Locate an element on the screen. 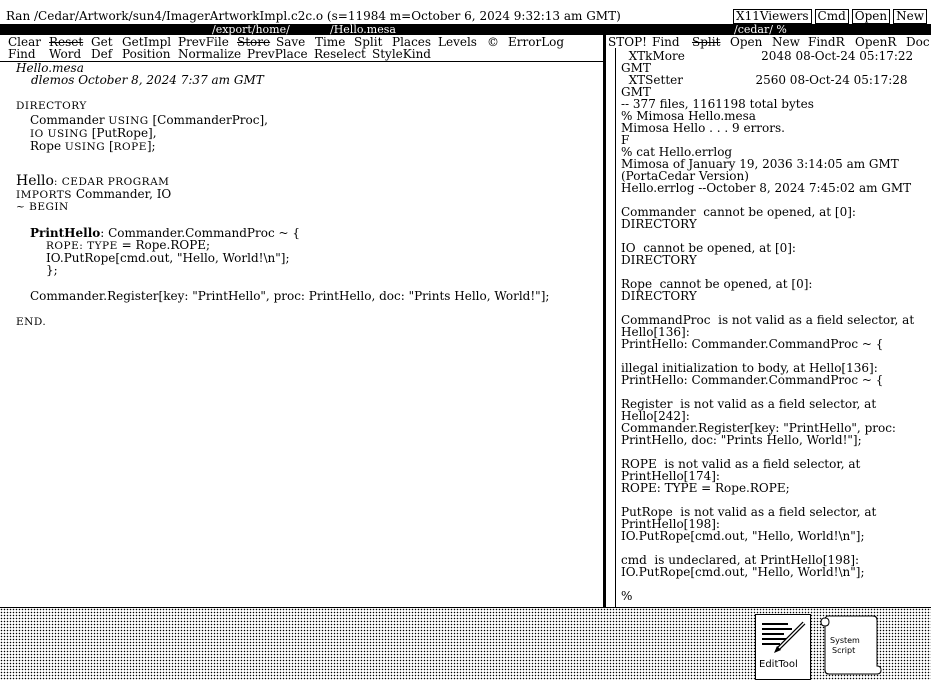 The width and height of the screenshot is (931, 682). pencil-icon is located at coordinates (784, 637).